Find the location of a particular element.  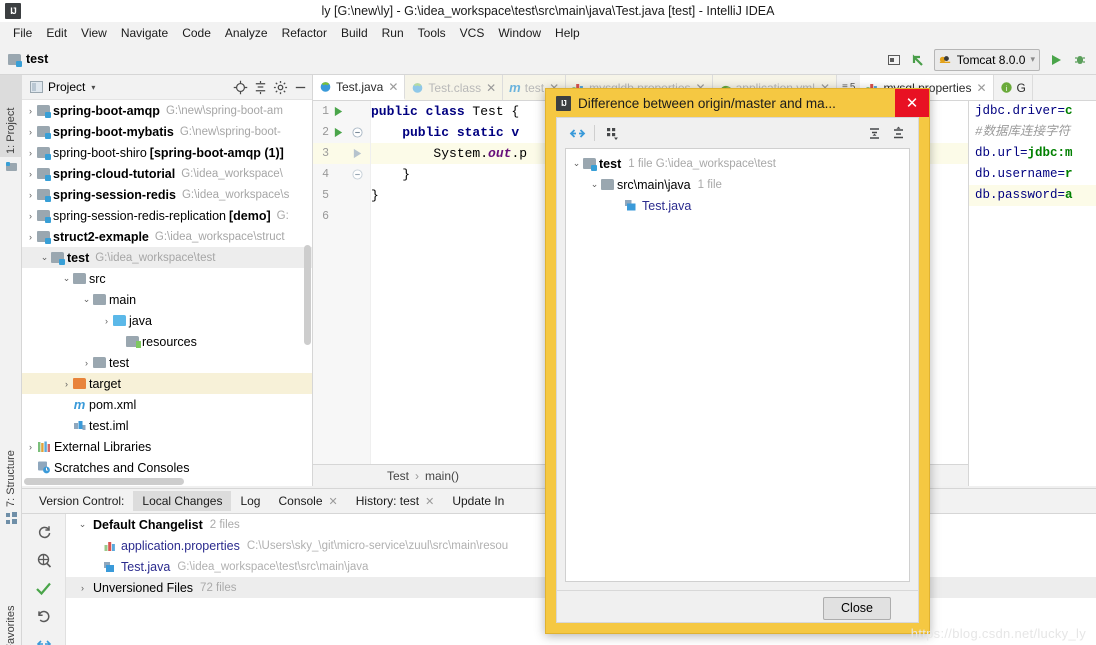

breadcrumb-method: main() is located at coordinates (442, 476).